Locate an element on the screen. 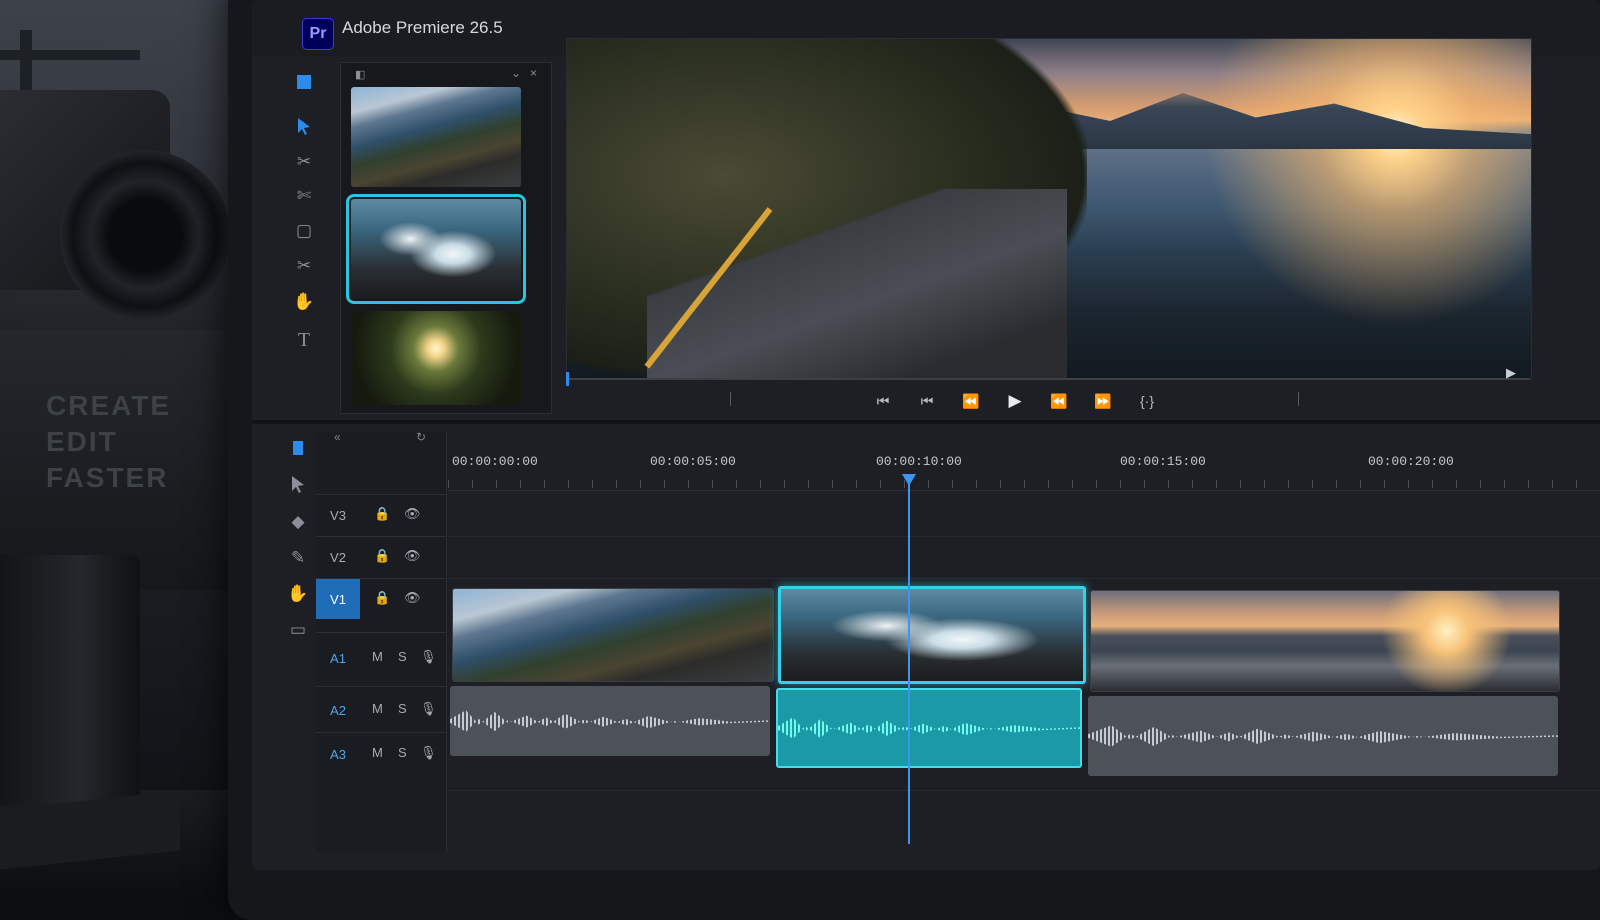 This screenshot has height=920, width=1600. chevron-down-icon: ⌄ is located at coordinates (516, 73).